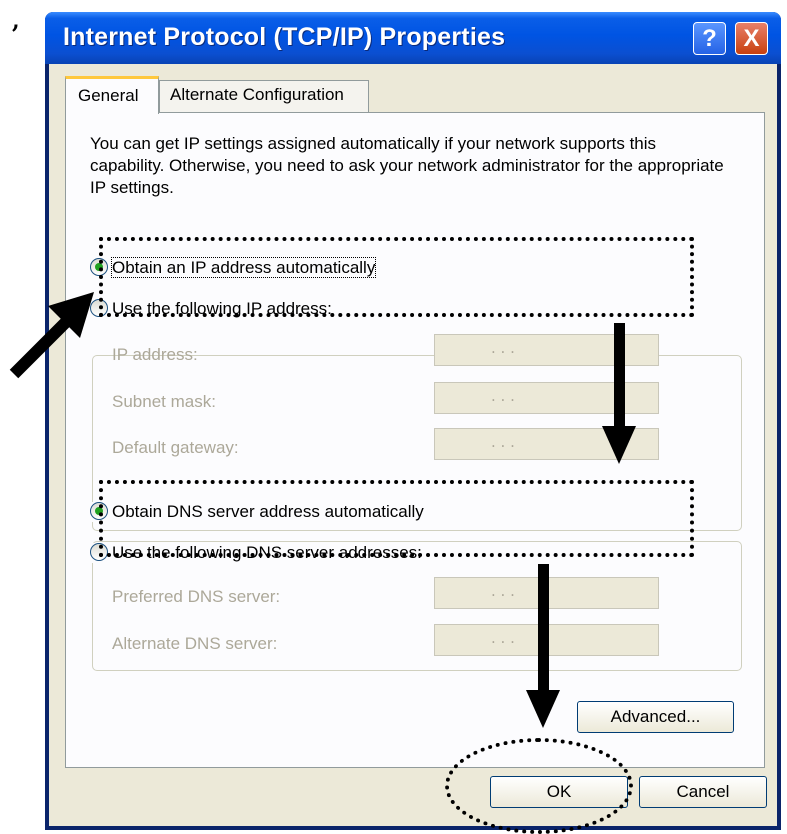  I want to click on corner-mark: ,, so click(16, 21).